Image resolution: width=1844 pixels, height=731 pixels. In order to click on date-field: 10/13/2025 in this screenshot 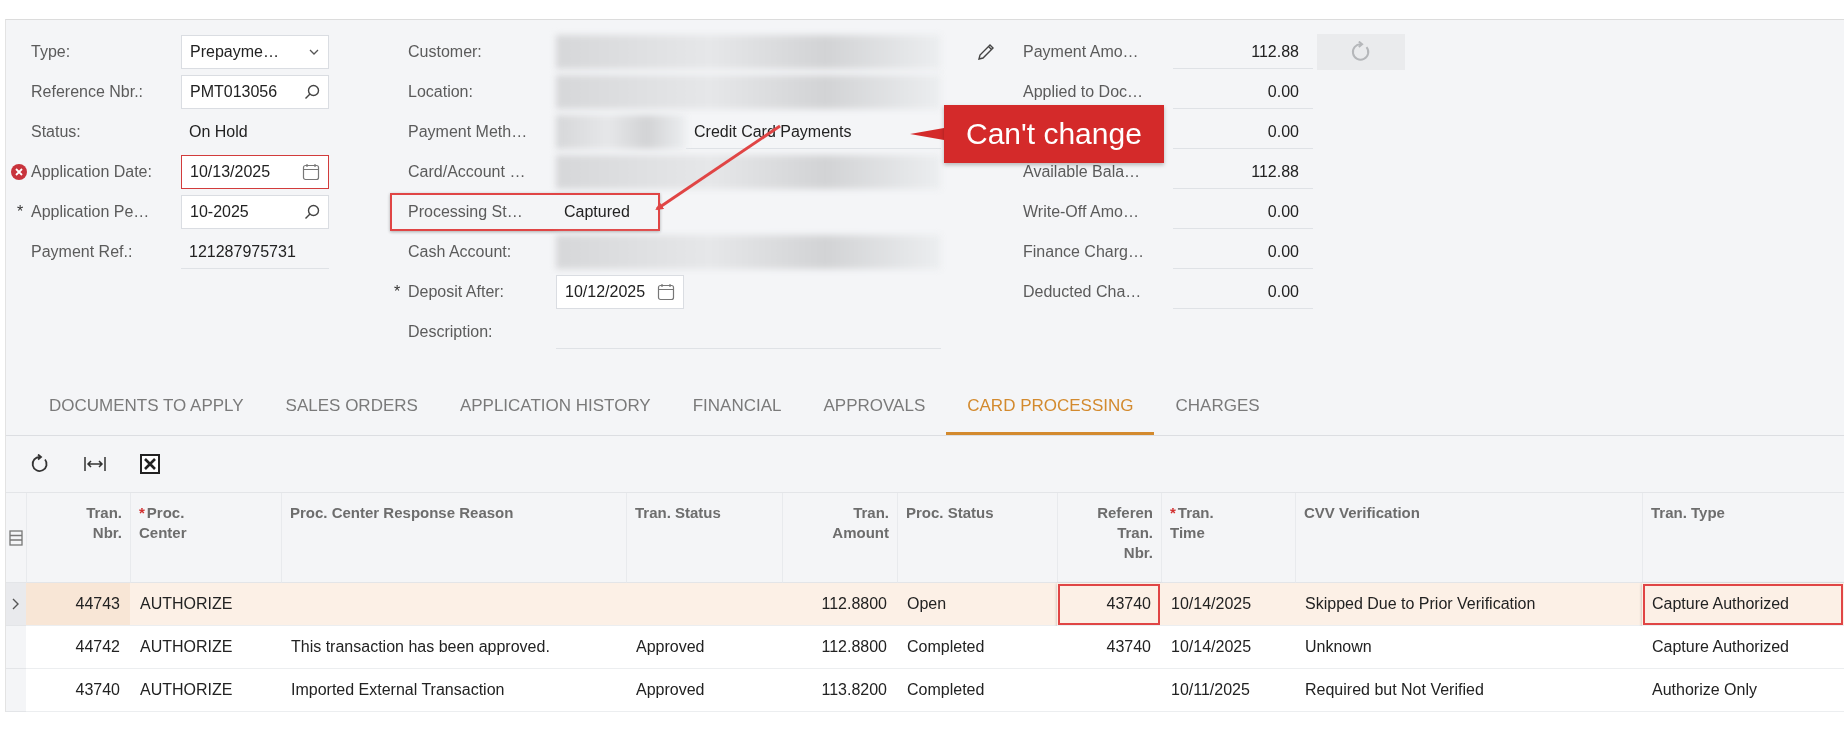, I will do `click(255, 172)`.